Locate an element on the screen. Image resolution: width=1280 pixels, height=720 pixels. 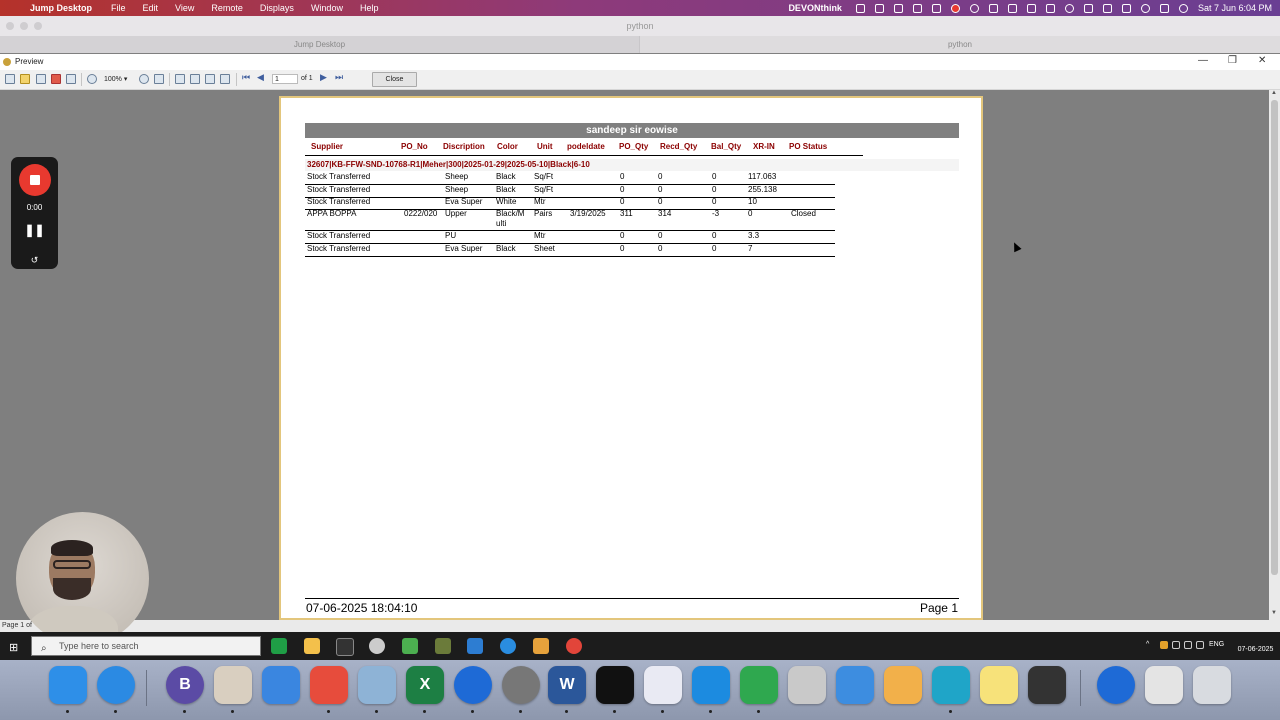
menu-clock: Sat 7 Jun 6:04 PM is located at coordinates (1235, 8).